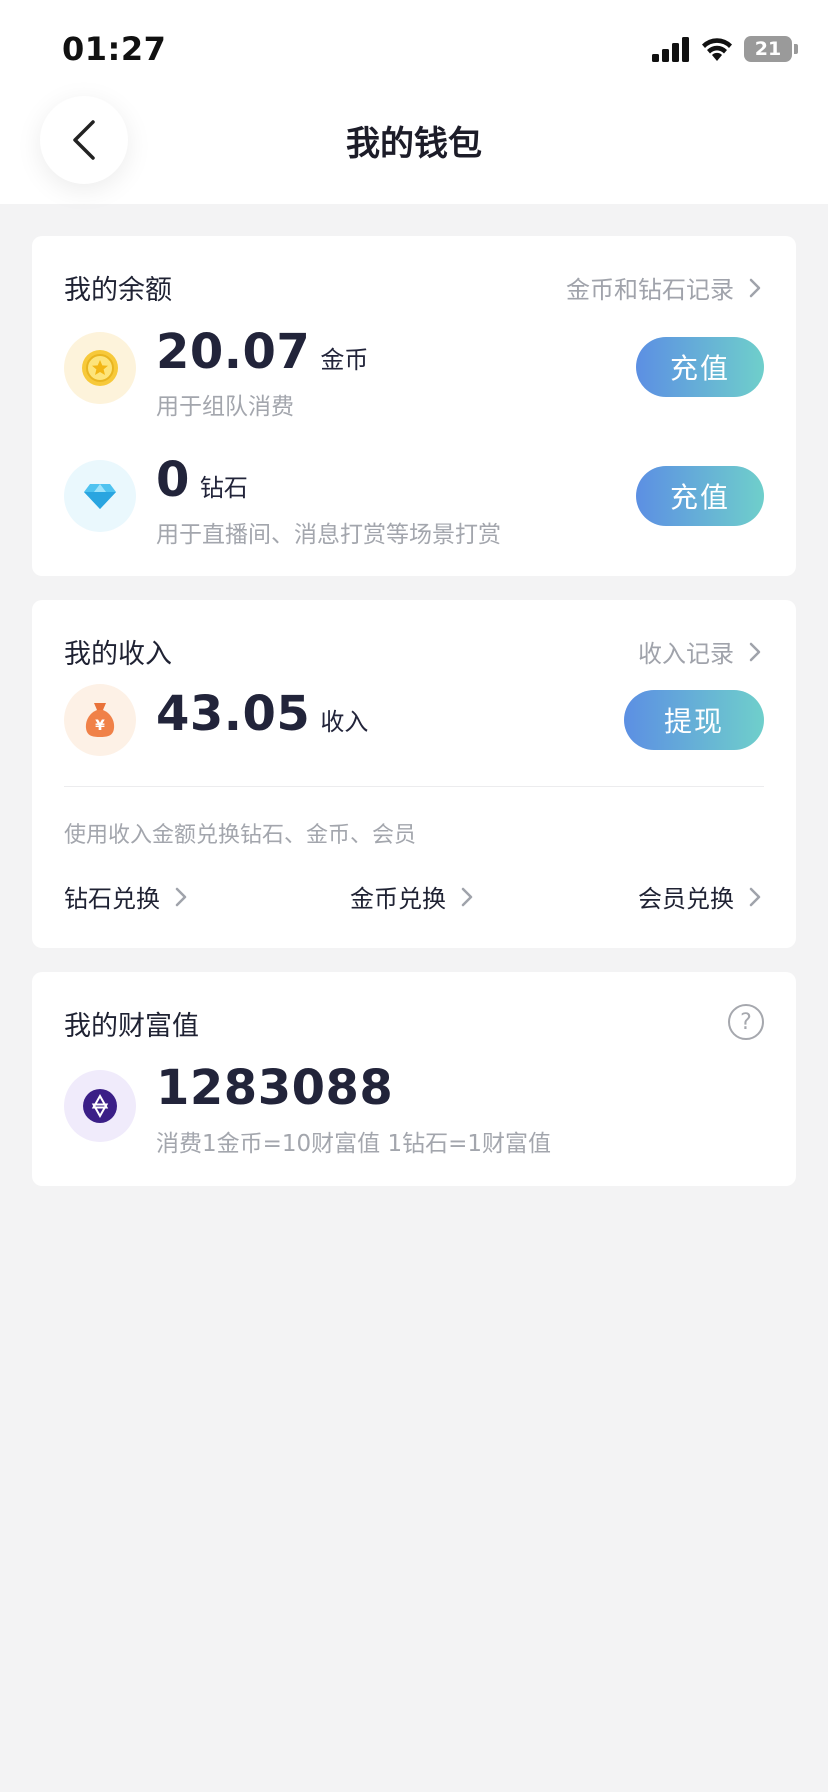 The width and height of the screenshot is (828, 1792). What do you see at coordinates (694, 720) in the screenshot?
I see `withdraw-button: 提现` at bounding box center [694, 720].